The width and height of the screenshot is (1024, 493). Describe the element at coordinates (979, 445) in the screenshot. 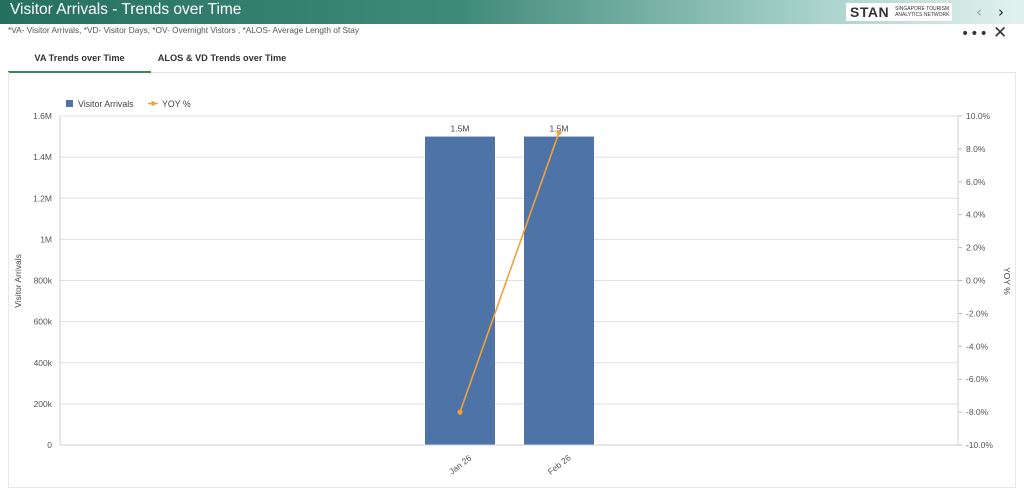

I see `y-tick-label-right: -10.0%` at that location.